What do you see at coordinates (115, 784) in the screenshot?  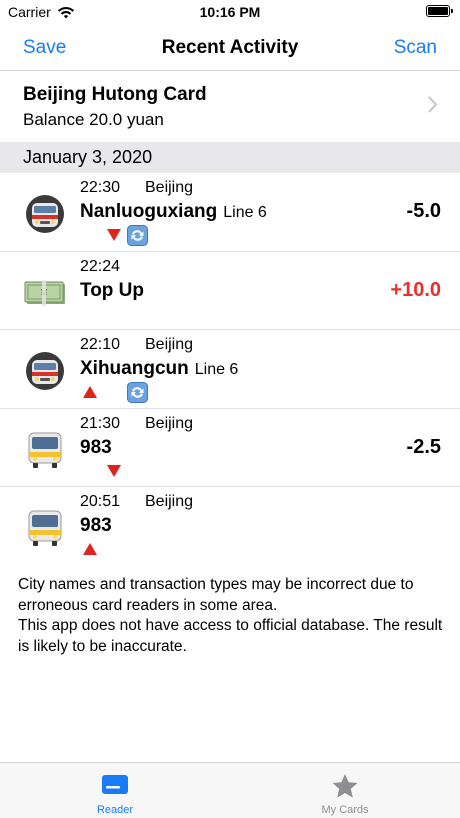 I see `card-icon` at bounding box center [115, 784].